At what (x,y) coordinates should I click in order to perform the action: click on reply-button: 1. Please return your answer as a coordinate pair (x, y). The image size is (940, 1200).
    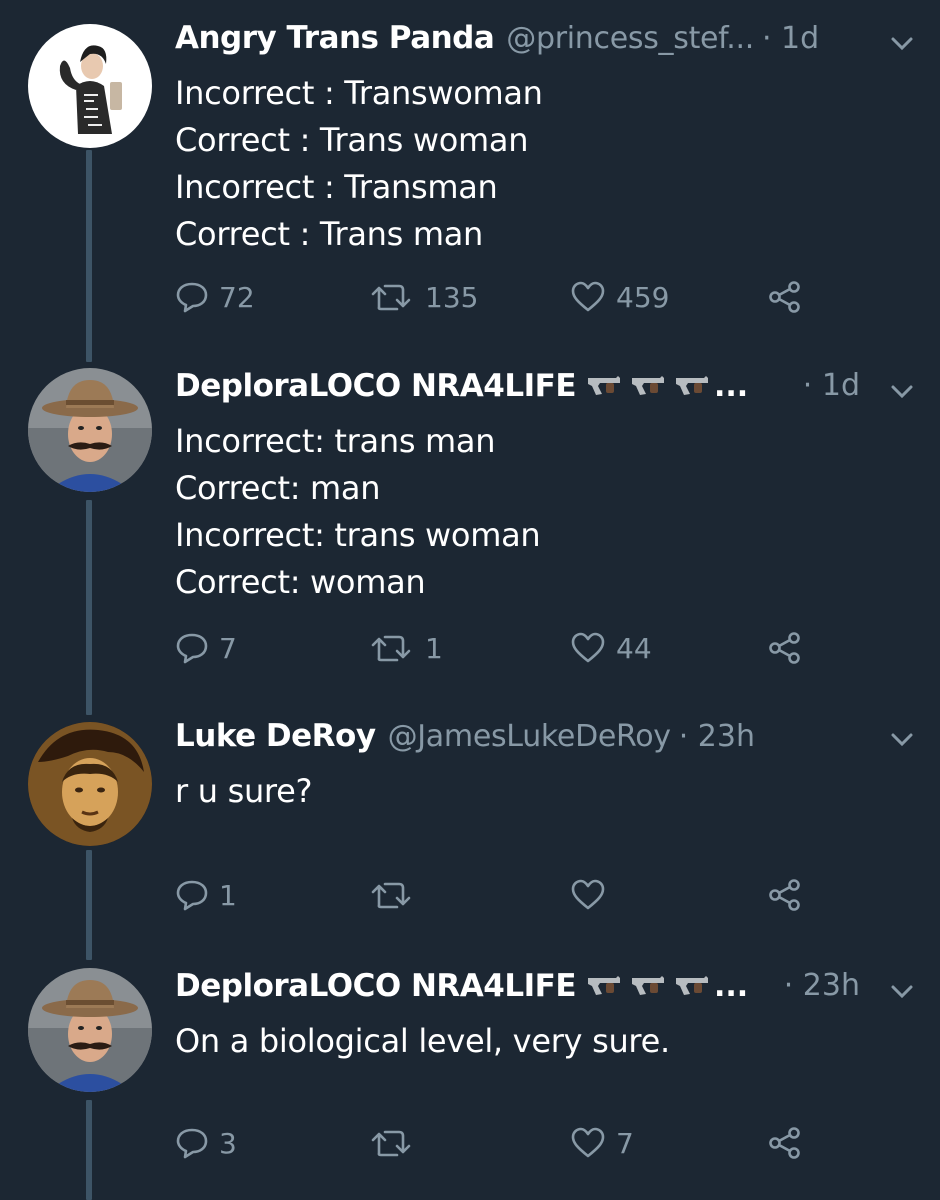
    Looking at the image, I should click on (206, 895).